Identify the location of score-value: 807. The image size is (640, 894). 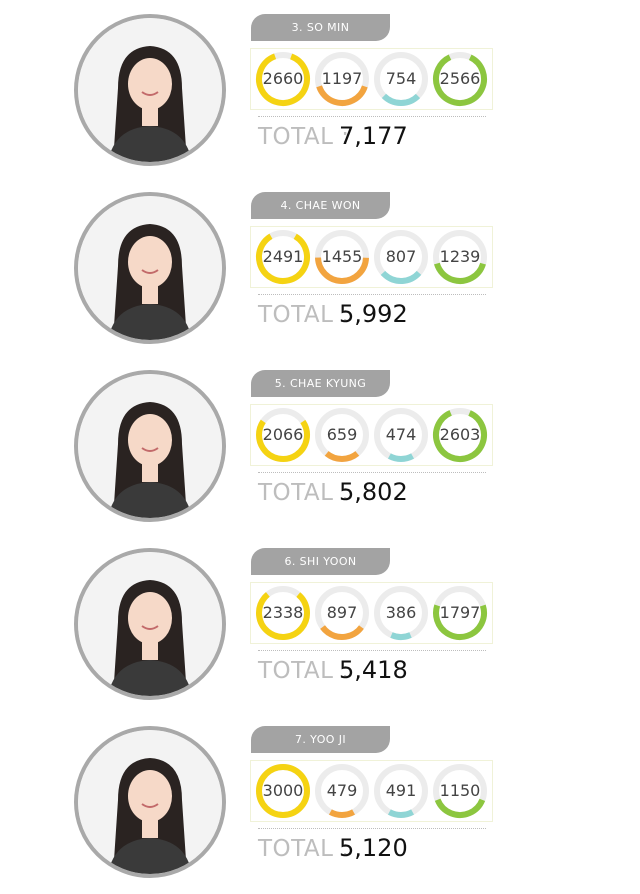
(401, 256).